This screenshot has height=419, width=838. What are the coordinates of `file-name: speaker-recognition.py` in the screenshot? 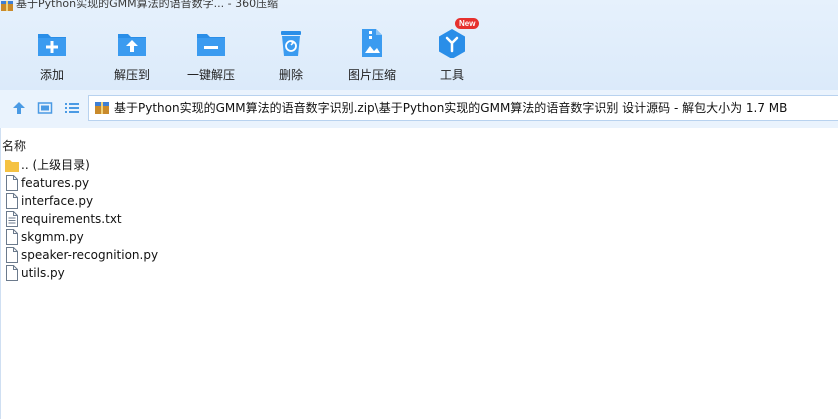 It's located at (90, 255).